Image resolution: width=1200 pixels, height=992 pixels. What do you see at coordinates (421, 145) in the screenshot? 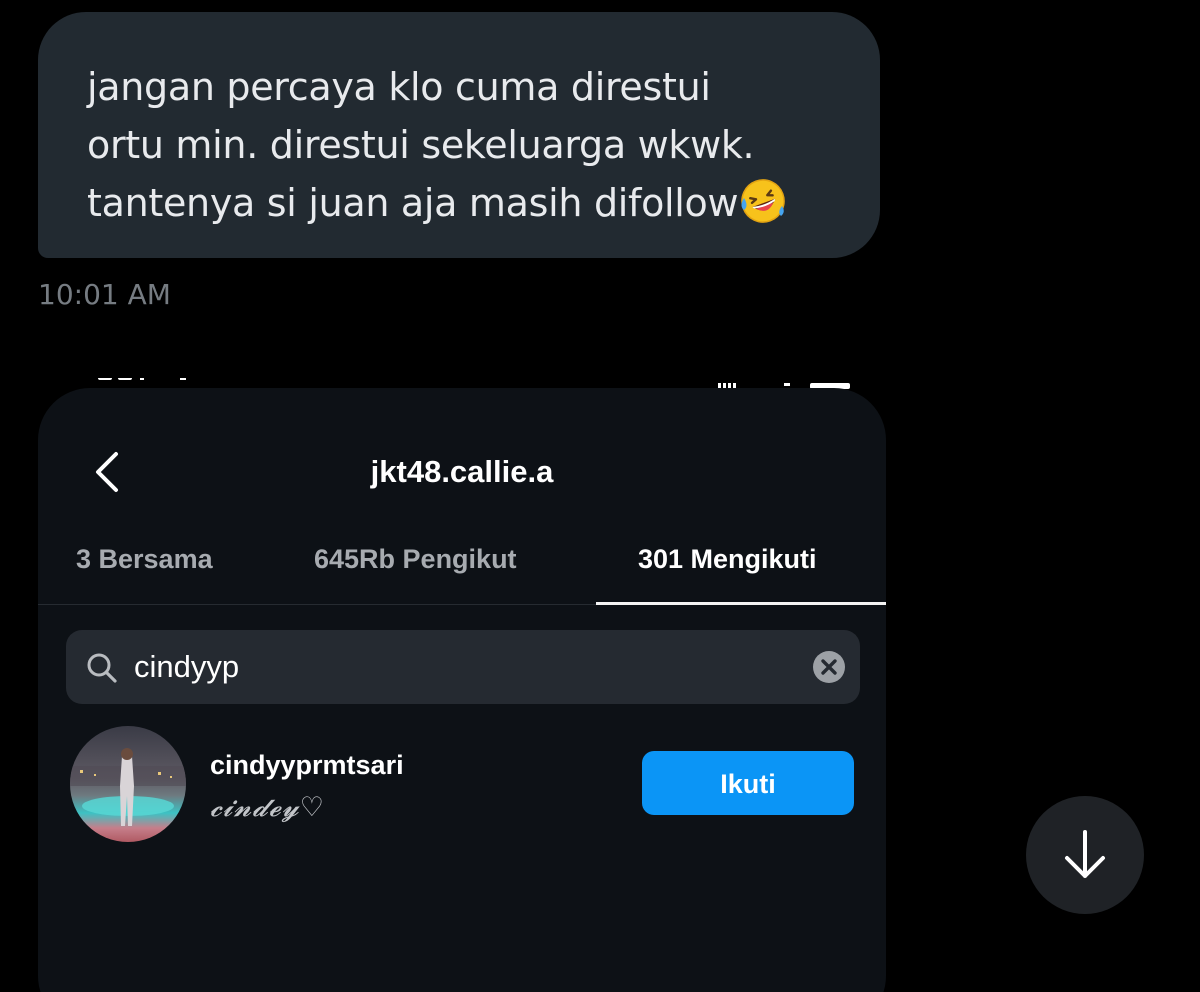
I see `message-line-2: ortu min. direstui sekeluarga wkwk.` at bounding box center [421, 145].